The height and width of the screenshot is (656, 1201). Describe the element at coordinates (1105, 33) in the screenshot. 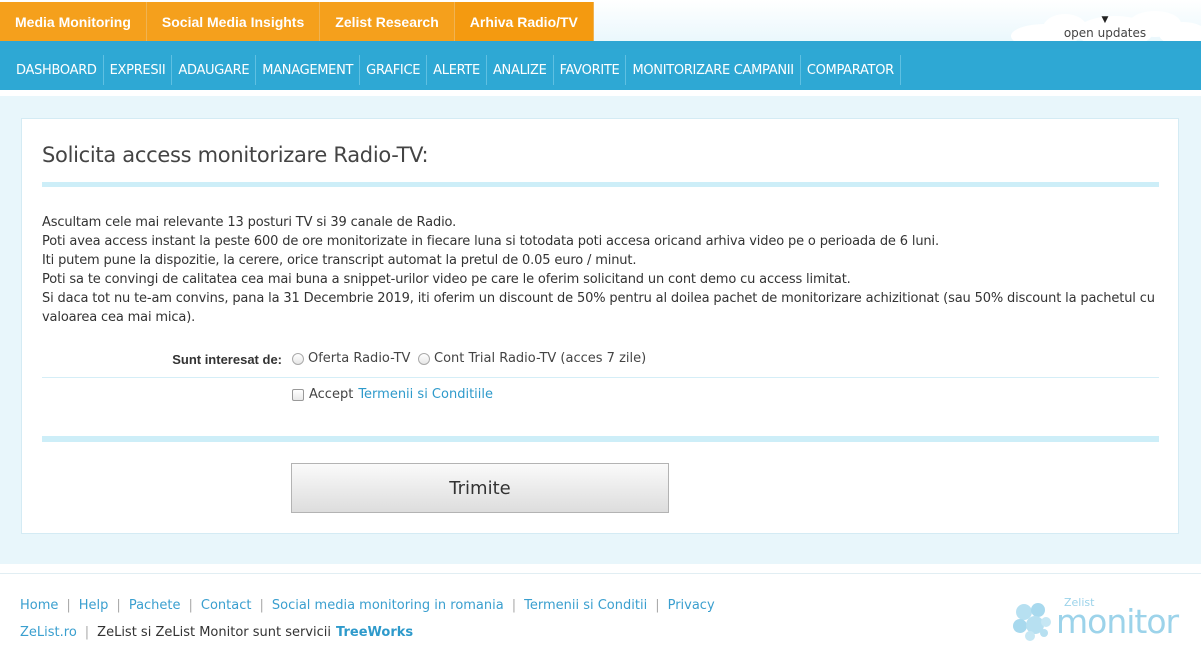

I see `open-updates-label: open updates` at that location.